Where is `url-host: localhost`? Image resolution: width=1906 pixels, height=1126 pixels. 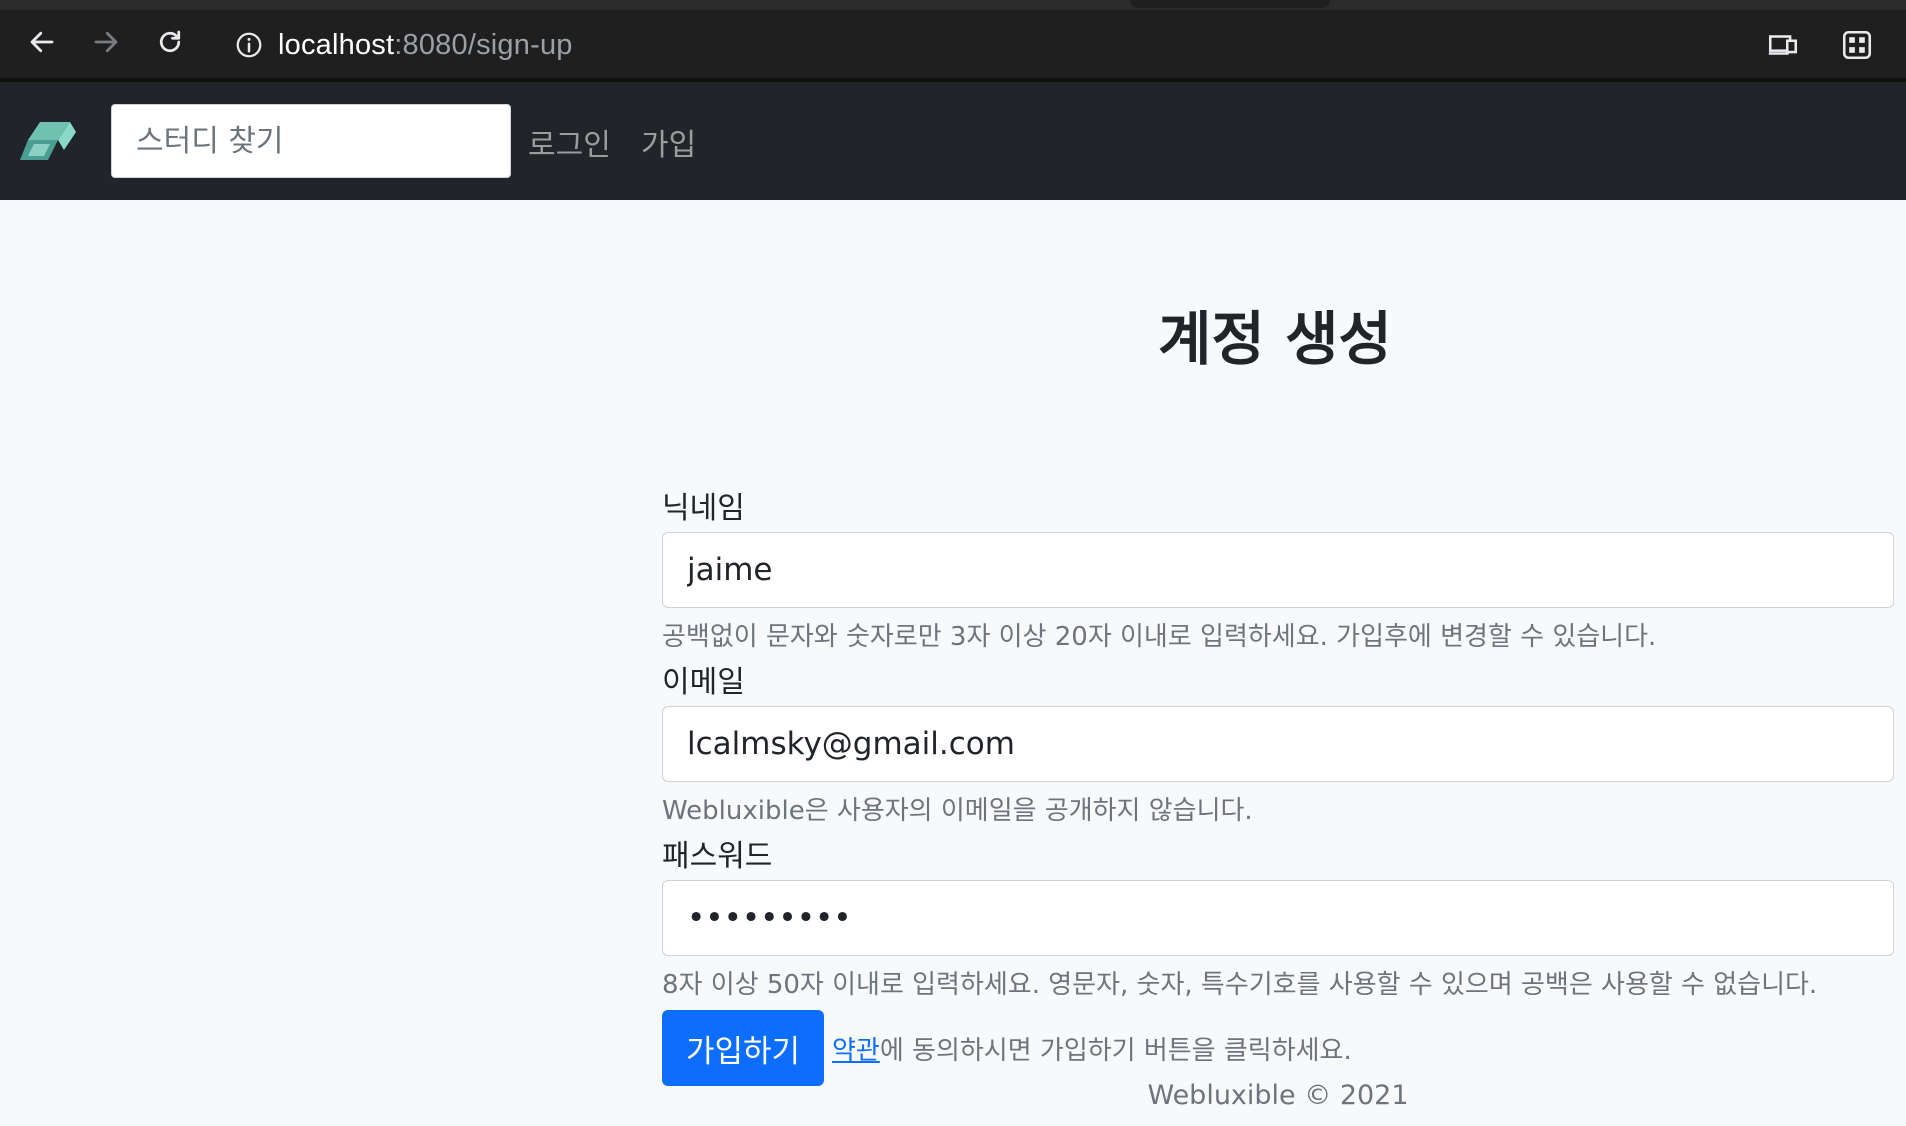 url-host: localhost is located at coordinates (336, 44).